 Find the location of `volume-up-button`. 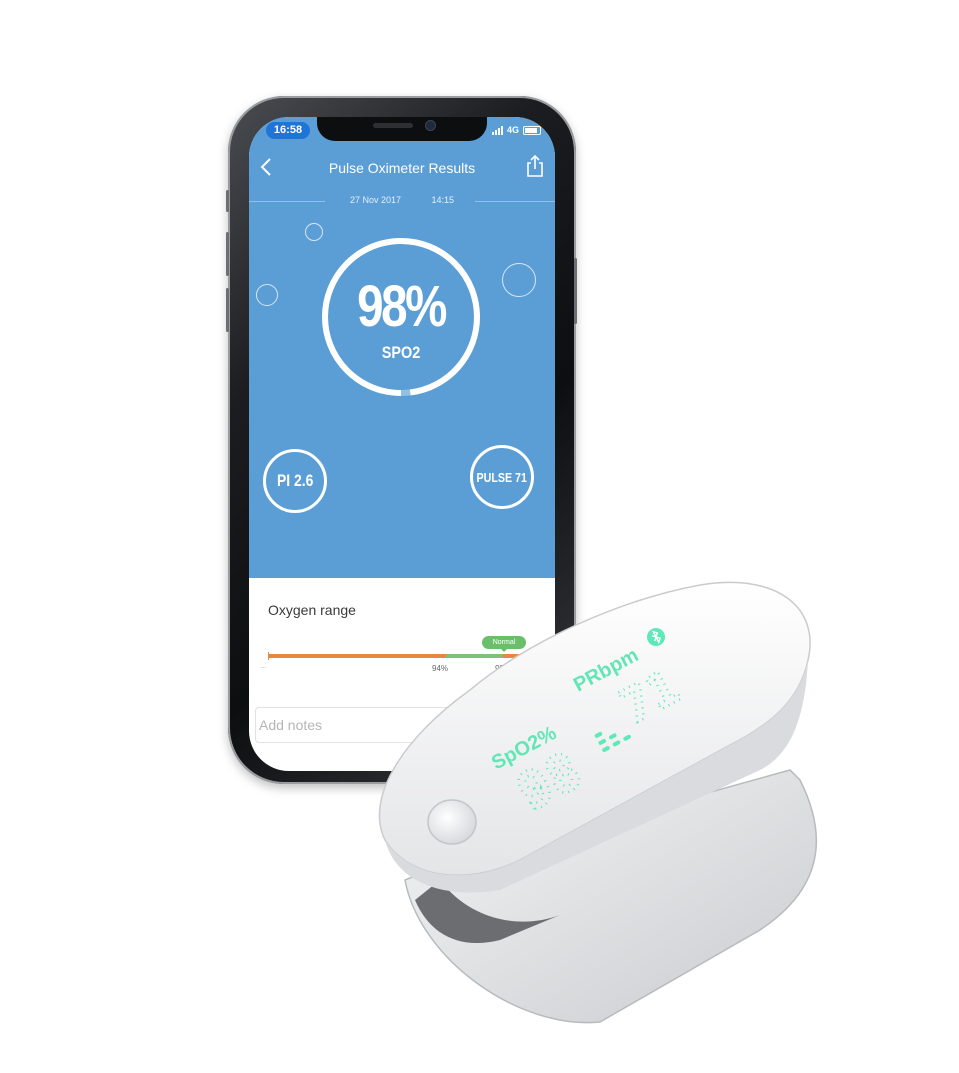

volume-up-button is located at coordinates (227, 254).